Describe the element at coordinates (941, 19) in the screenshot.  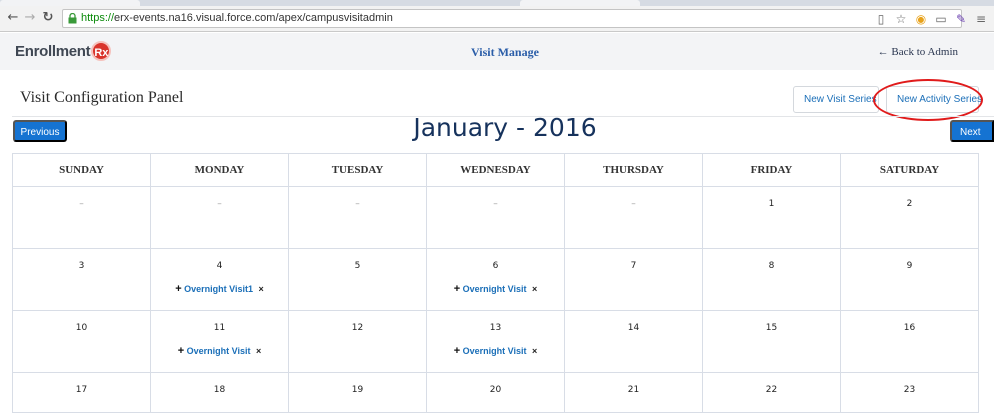
I see `cast-icon: ▭` at that location.